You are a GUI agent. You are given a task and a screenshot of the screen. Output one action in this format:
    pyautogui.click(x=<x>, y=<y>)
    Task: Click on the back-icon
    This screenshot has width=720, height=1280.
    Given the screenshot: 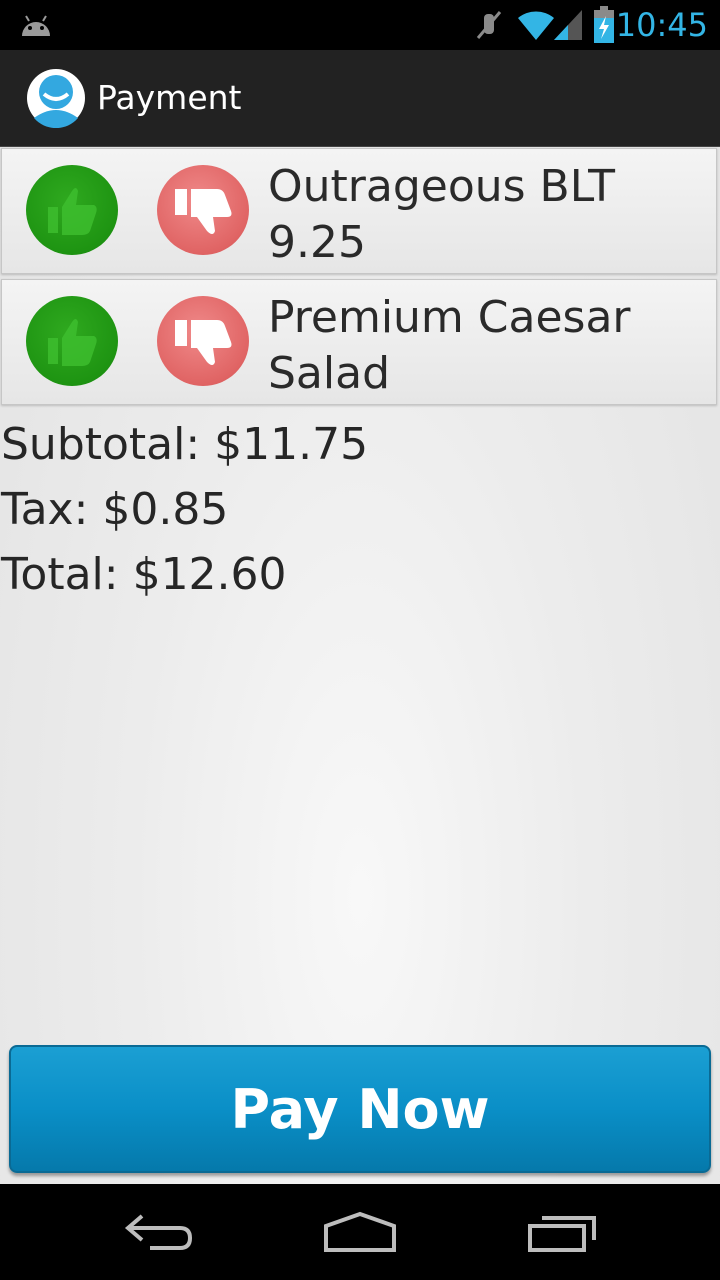 What is the action you would take?
    pyautogui.click(x=158, y=1234)
    